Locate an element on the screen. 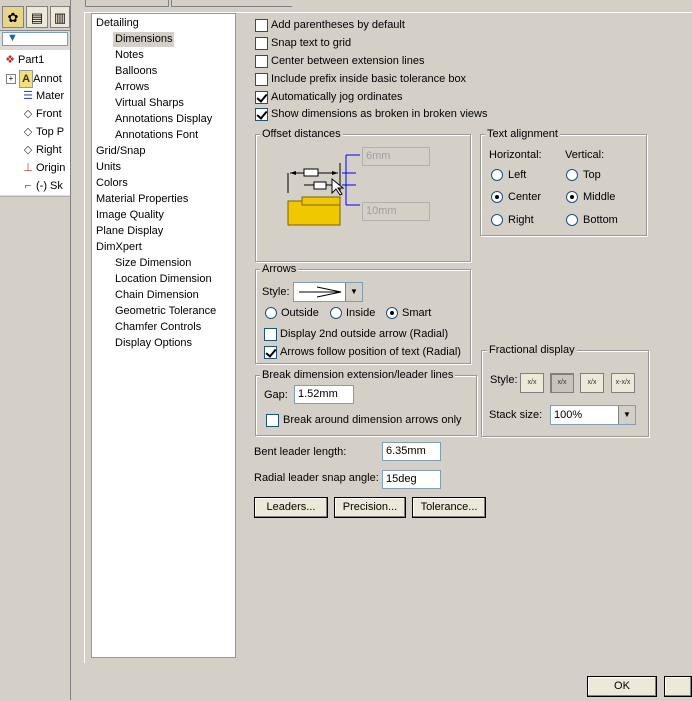  align-middle-label: Middle is located at coordinates (599, 197).